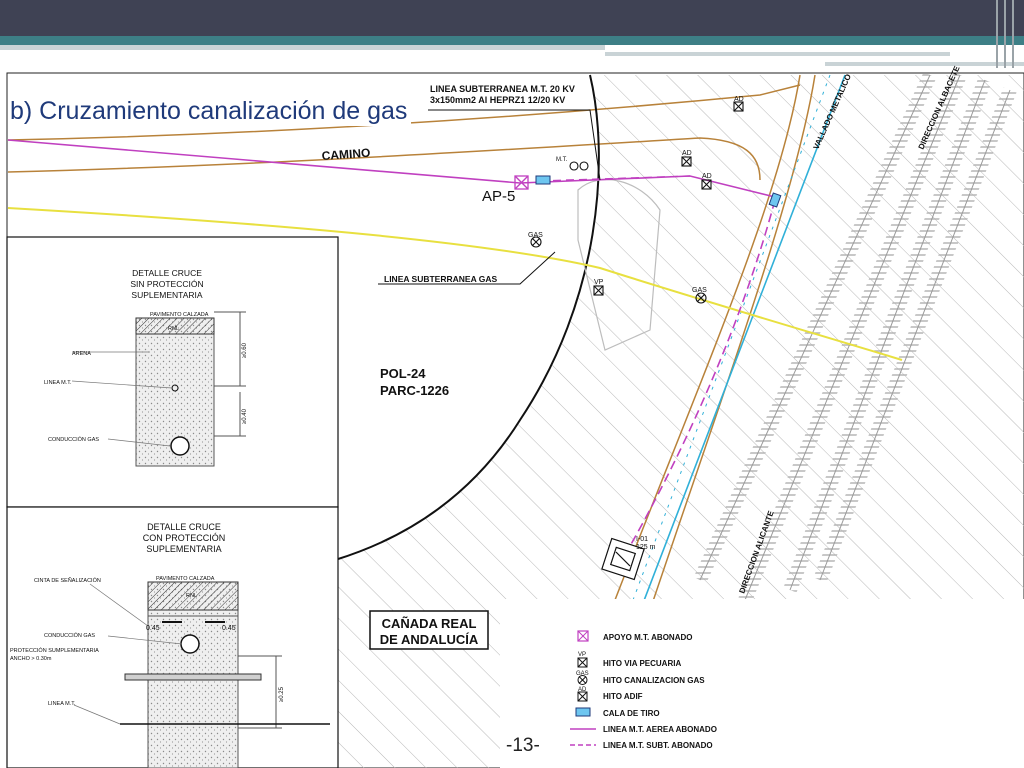 This screenshot has width=1024, height=768. I want to click on legend-area, so click(762, 683).